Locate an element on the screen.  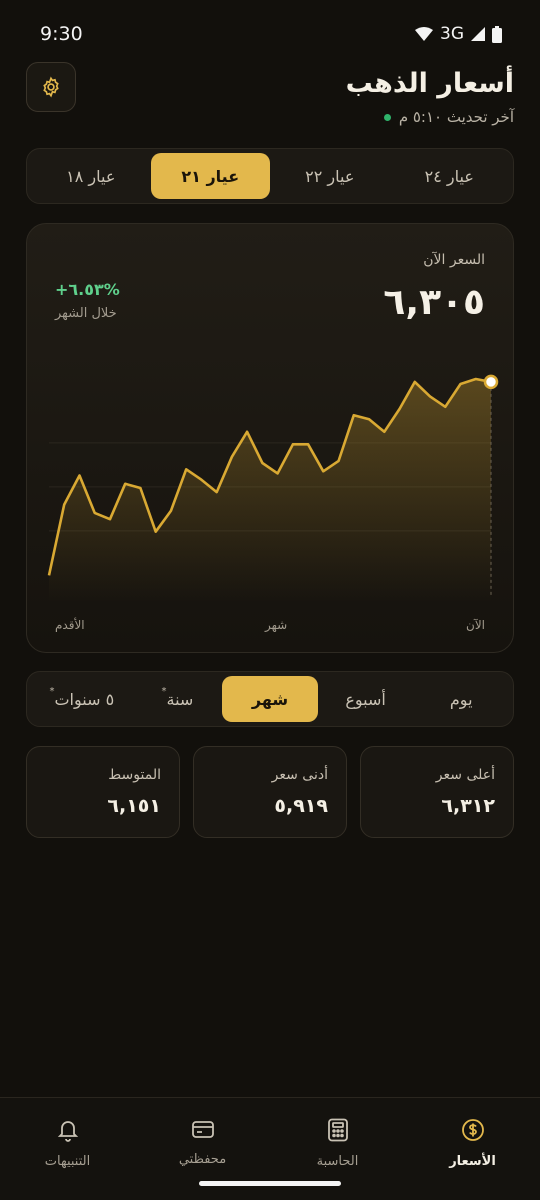
karat-selector: عيار ٢٤ عيار ٢٢ عيار ٢١ عيار ١٨ is located at coordinates (270, 176).